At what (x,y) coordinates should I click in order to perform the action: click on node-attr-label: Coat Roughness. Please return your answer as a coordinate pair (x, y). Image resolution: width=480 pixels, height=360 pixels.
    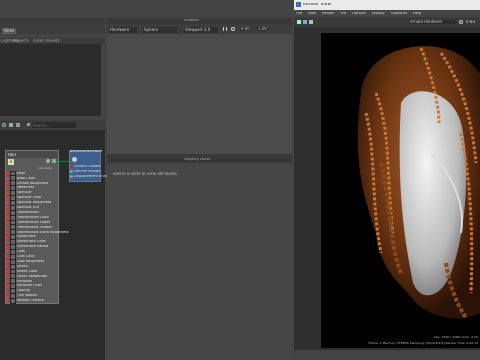
    Looking at the image, I should click on (31, 261).